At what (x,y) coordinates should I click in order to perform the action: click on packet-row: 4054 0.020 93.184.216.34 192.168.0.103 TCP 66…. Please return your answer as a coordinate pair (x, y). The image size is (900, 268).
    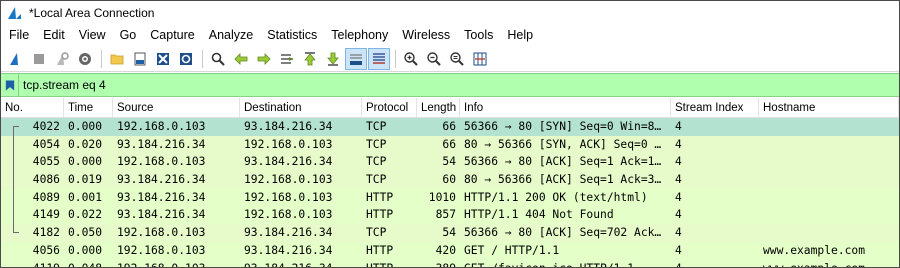
    Looking at the image, I should click on (450, 144).